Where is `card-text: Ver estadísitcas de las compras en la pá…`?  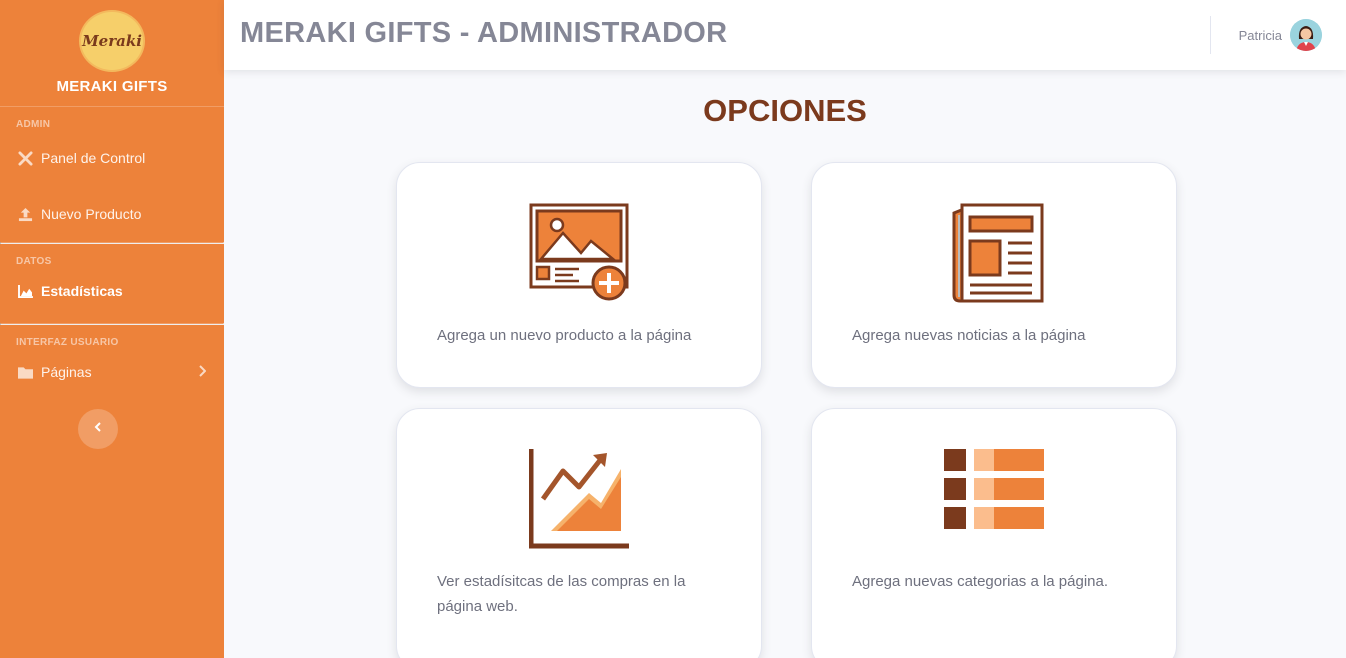
card-text: Ver estadísitcas de las compras en la pá… is located at coordinates (561, 594).